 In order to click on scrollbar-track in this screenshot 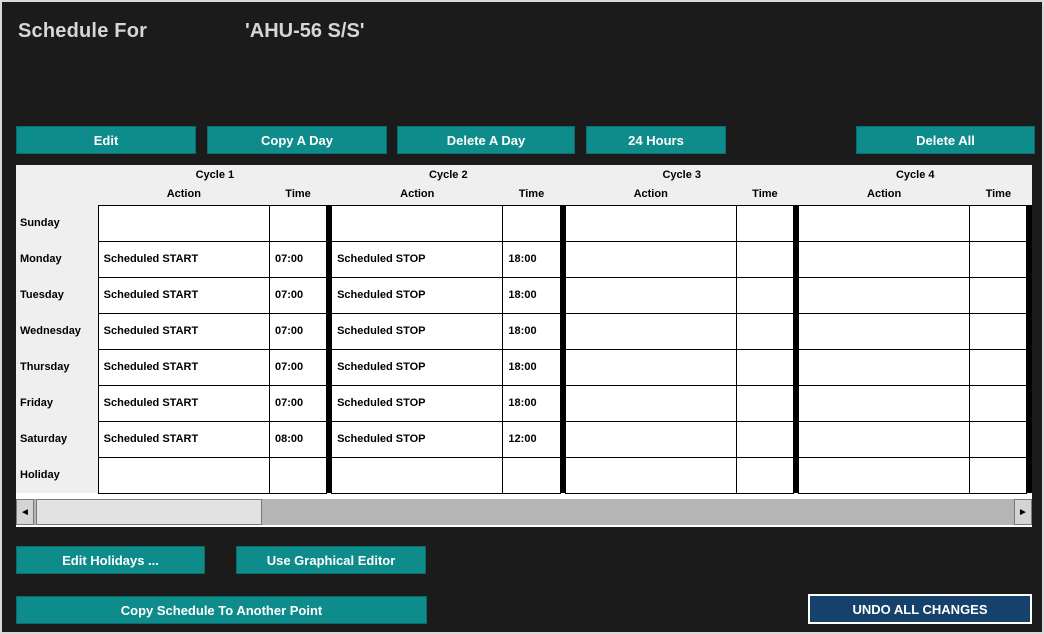, I will do `click(524, 512)`.